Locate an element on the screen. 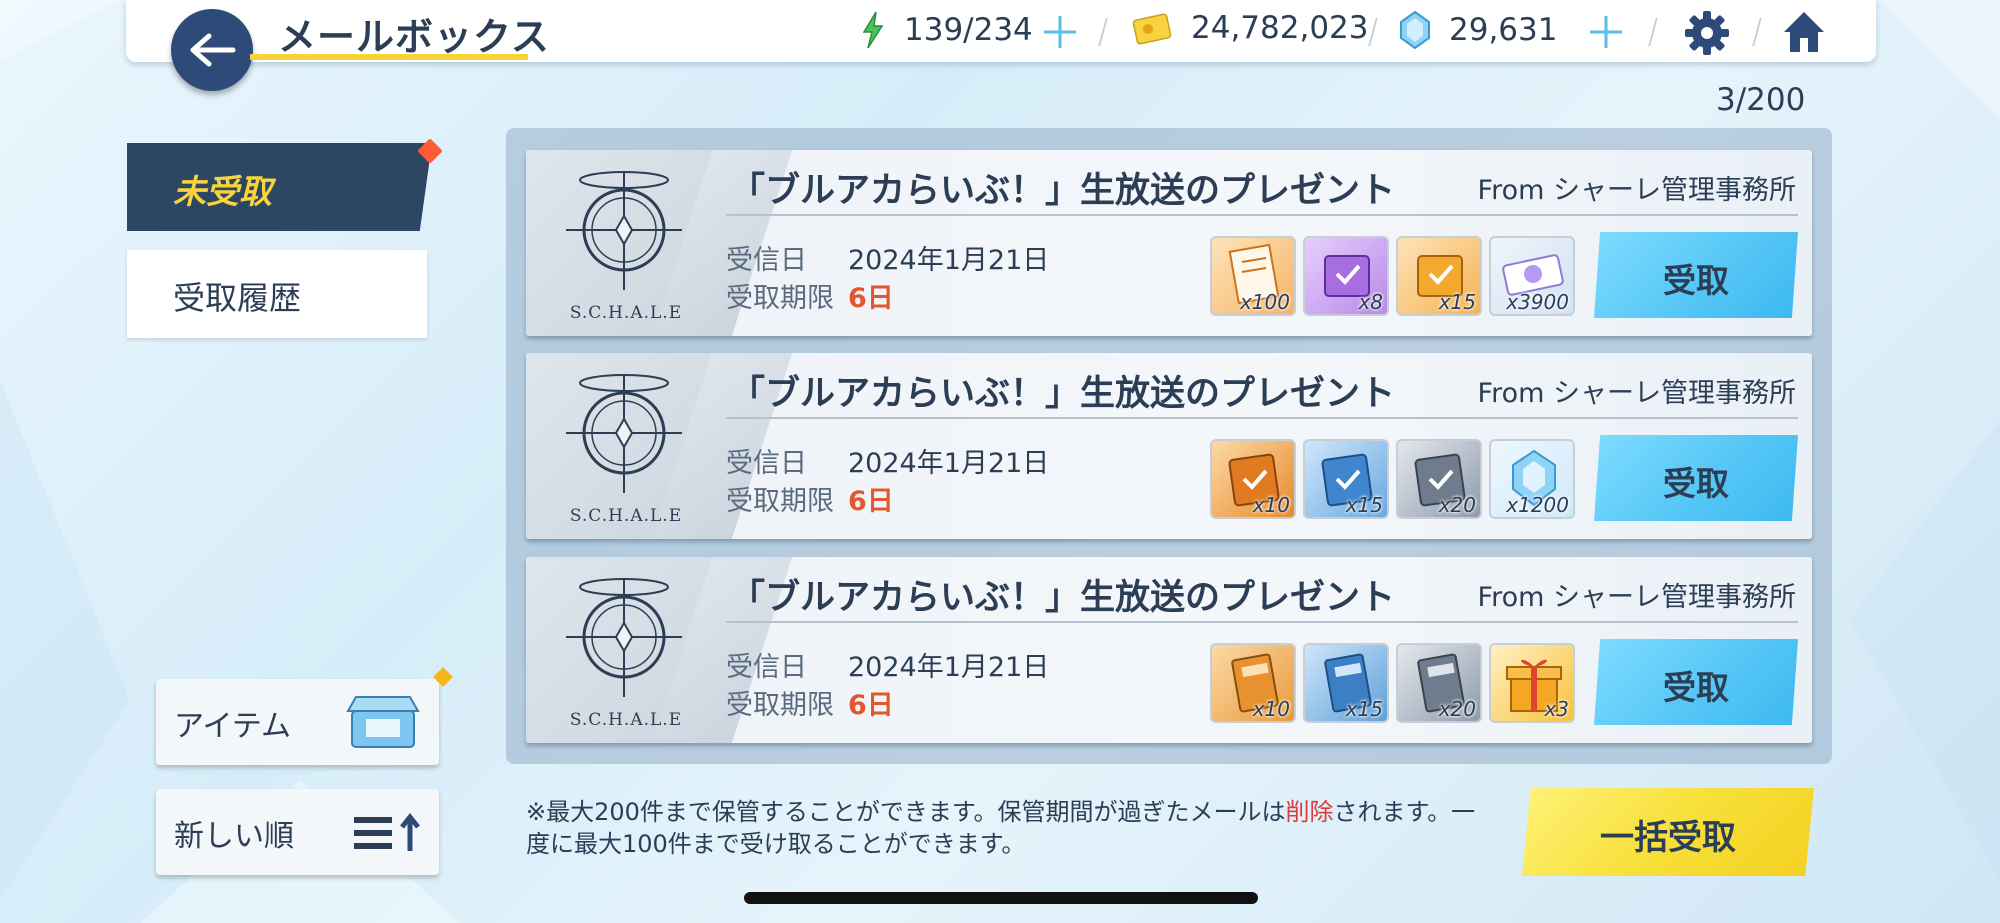 The height and width of the screenshot is (923, 2000). purple-box-icon: x8 is located at coordinates (1346, 276).